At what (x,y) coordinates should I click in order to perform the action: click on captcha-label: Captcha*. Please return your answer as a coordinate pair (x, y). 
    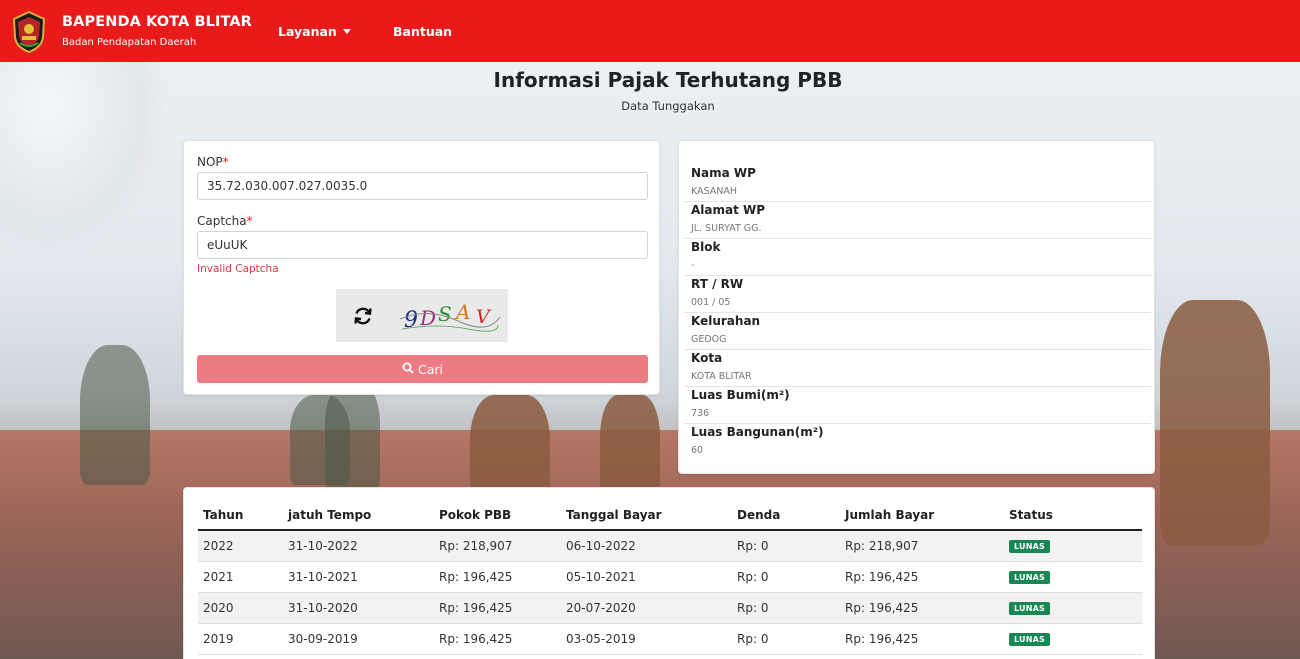
    Looking at the image, I should click on (225, 221).